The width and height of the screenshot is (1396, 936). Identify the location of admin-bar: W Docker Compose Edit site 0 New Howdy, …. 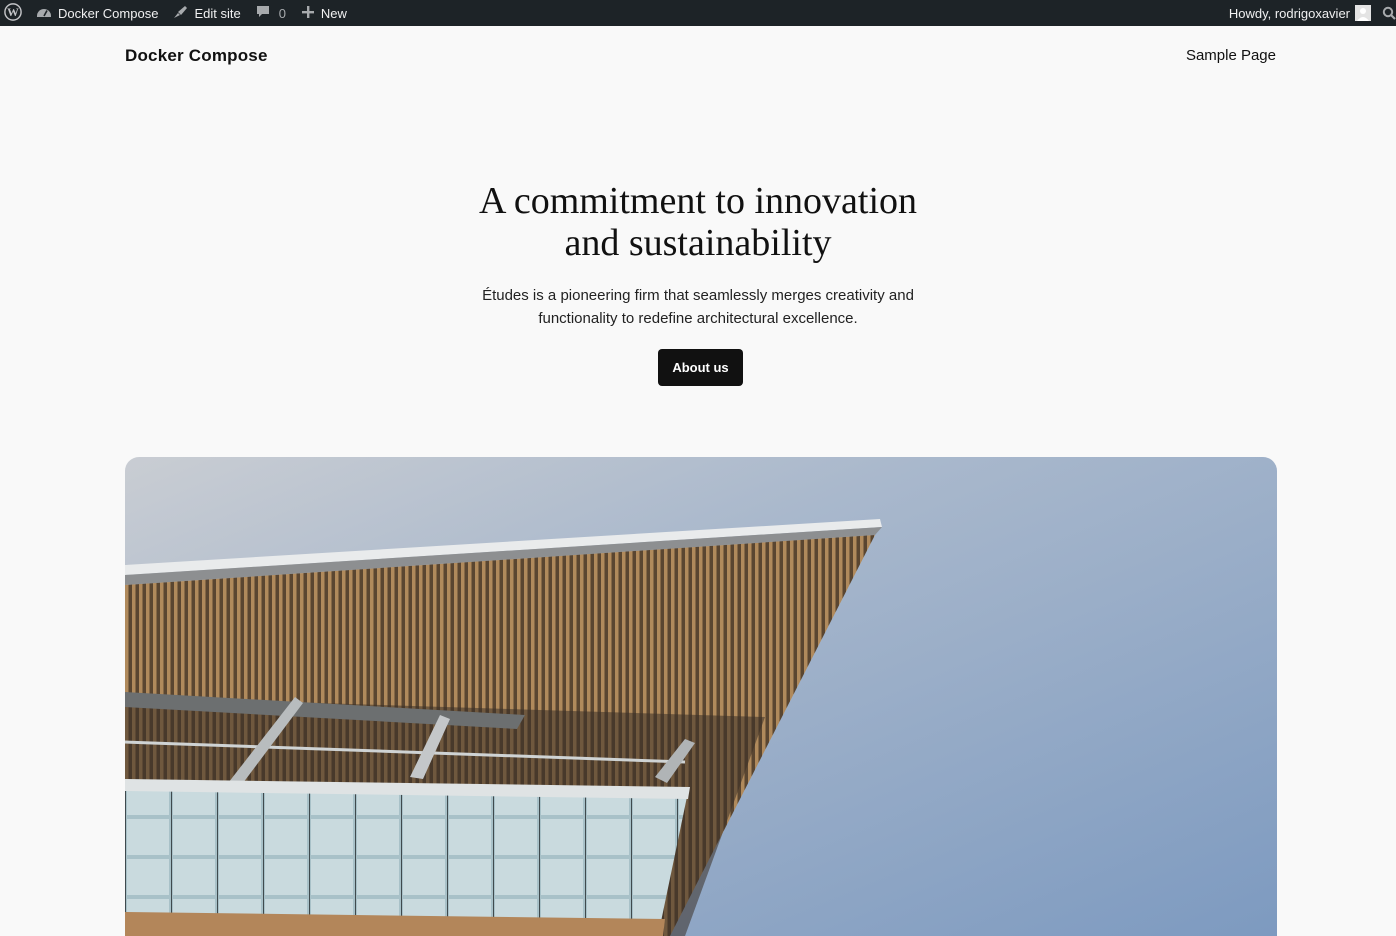
(698, 13).